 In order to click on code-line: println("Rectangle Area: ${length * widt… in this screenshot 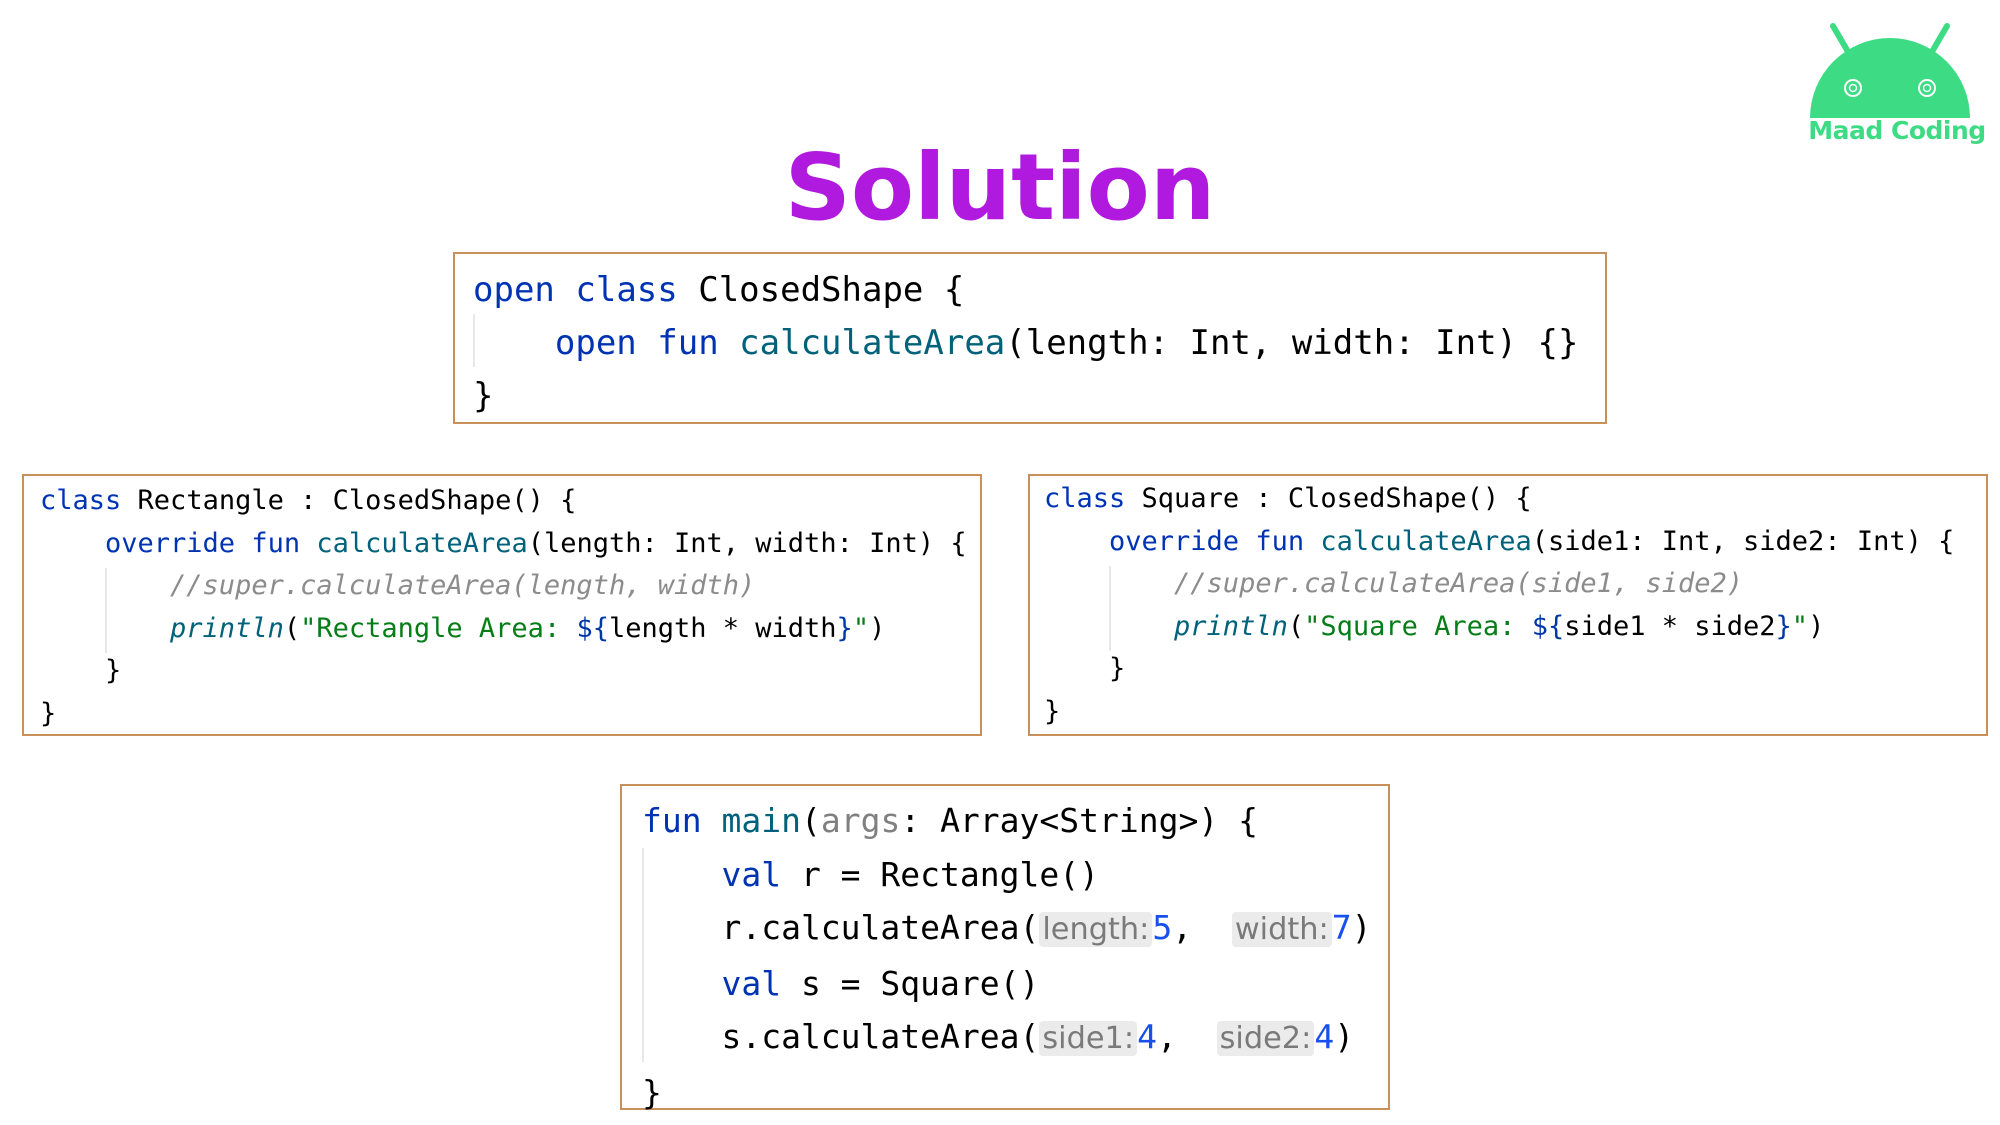, I will do `click(463, 628)`.